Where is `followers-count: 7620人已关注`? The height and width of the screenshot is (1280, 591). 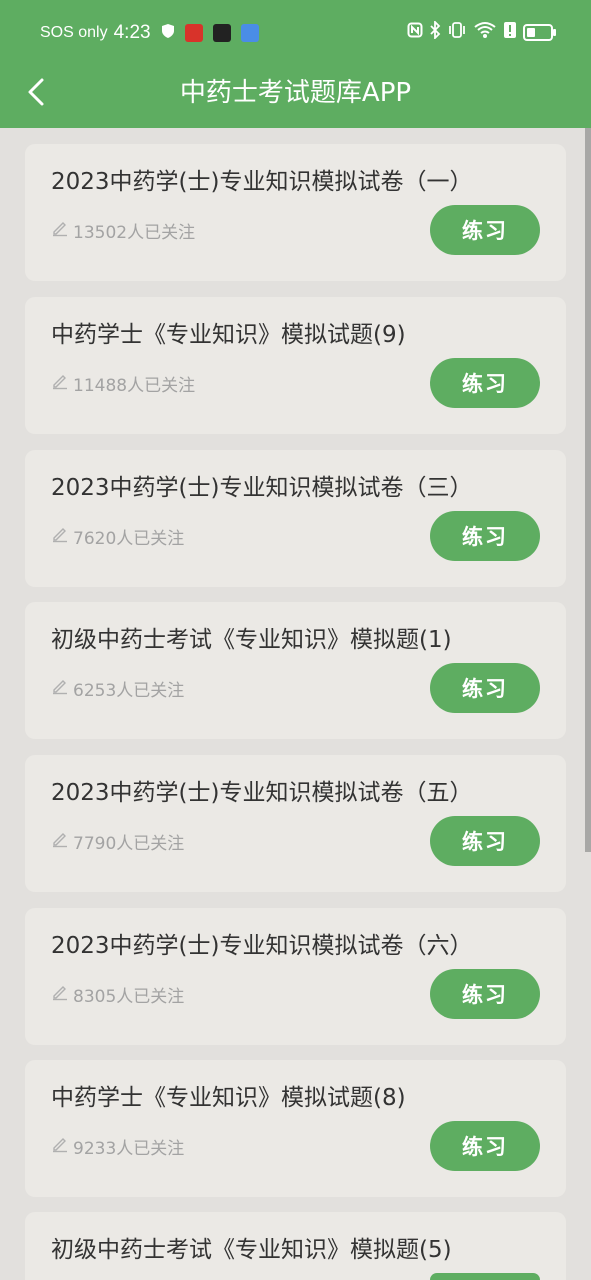 followers-count: 7620人已关注 is located at coordinates (129, 539).